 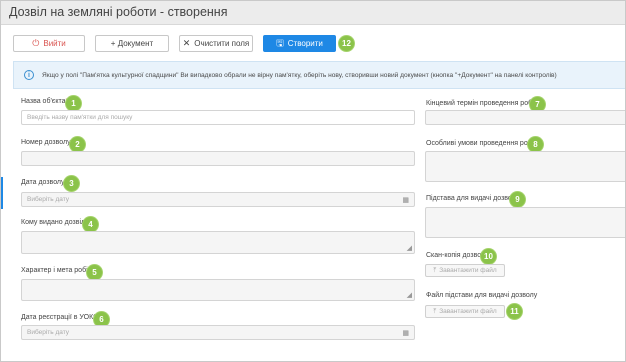 I want to click on step-badge-5: 5, so click(x=94, y=272).